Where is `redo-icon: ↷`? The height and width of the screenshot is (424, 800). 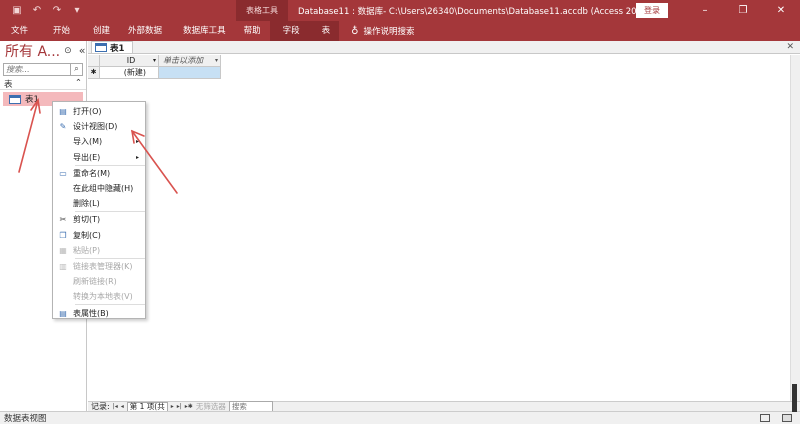
redo-icon: ↷ is located at coordinates (57, 11).